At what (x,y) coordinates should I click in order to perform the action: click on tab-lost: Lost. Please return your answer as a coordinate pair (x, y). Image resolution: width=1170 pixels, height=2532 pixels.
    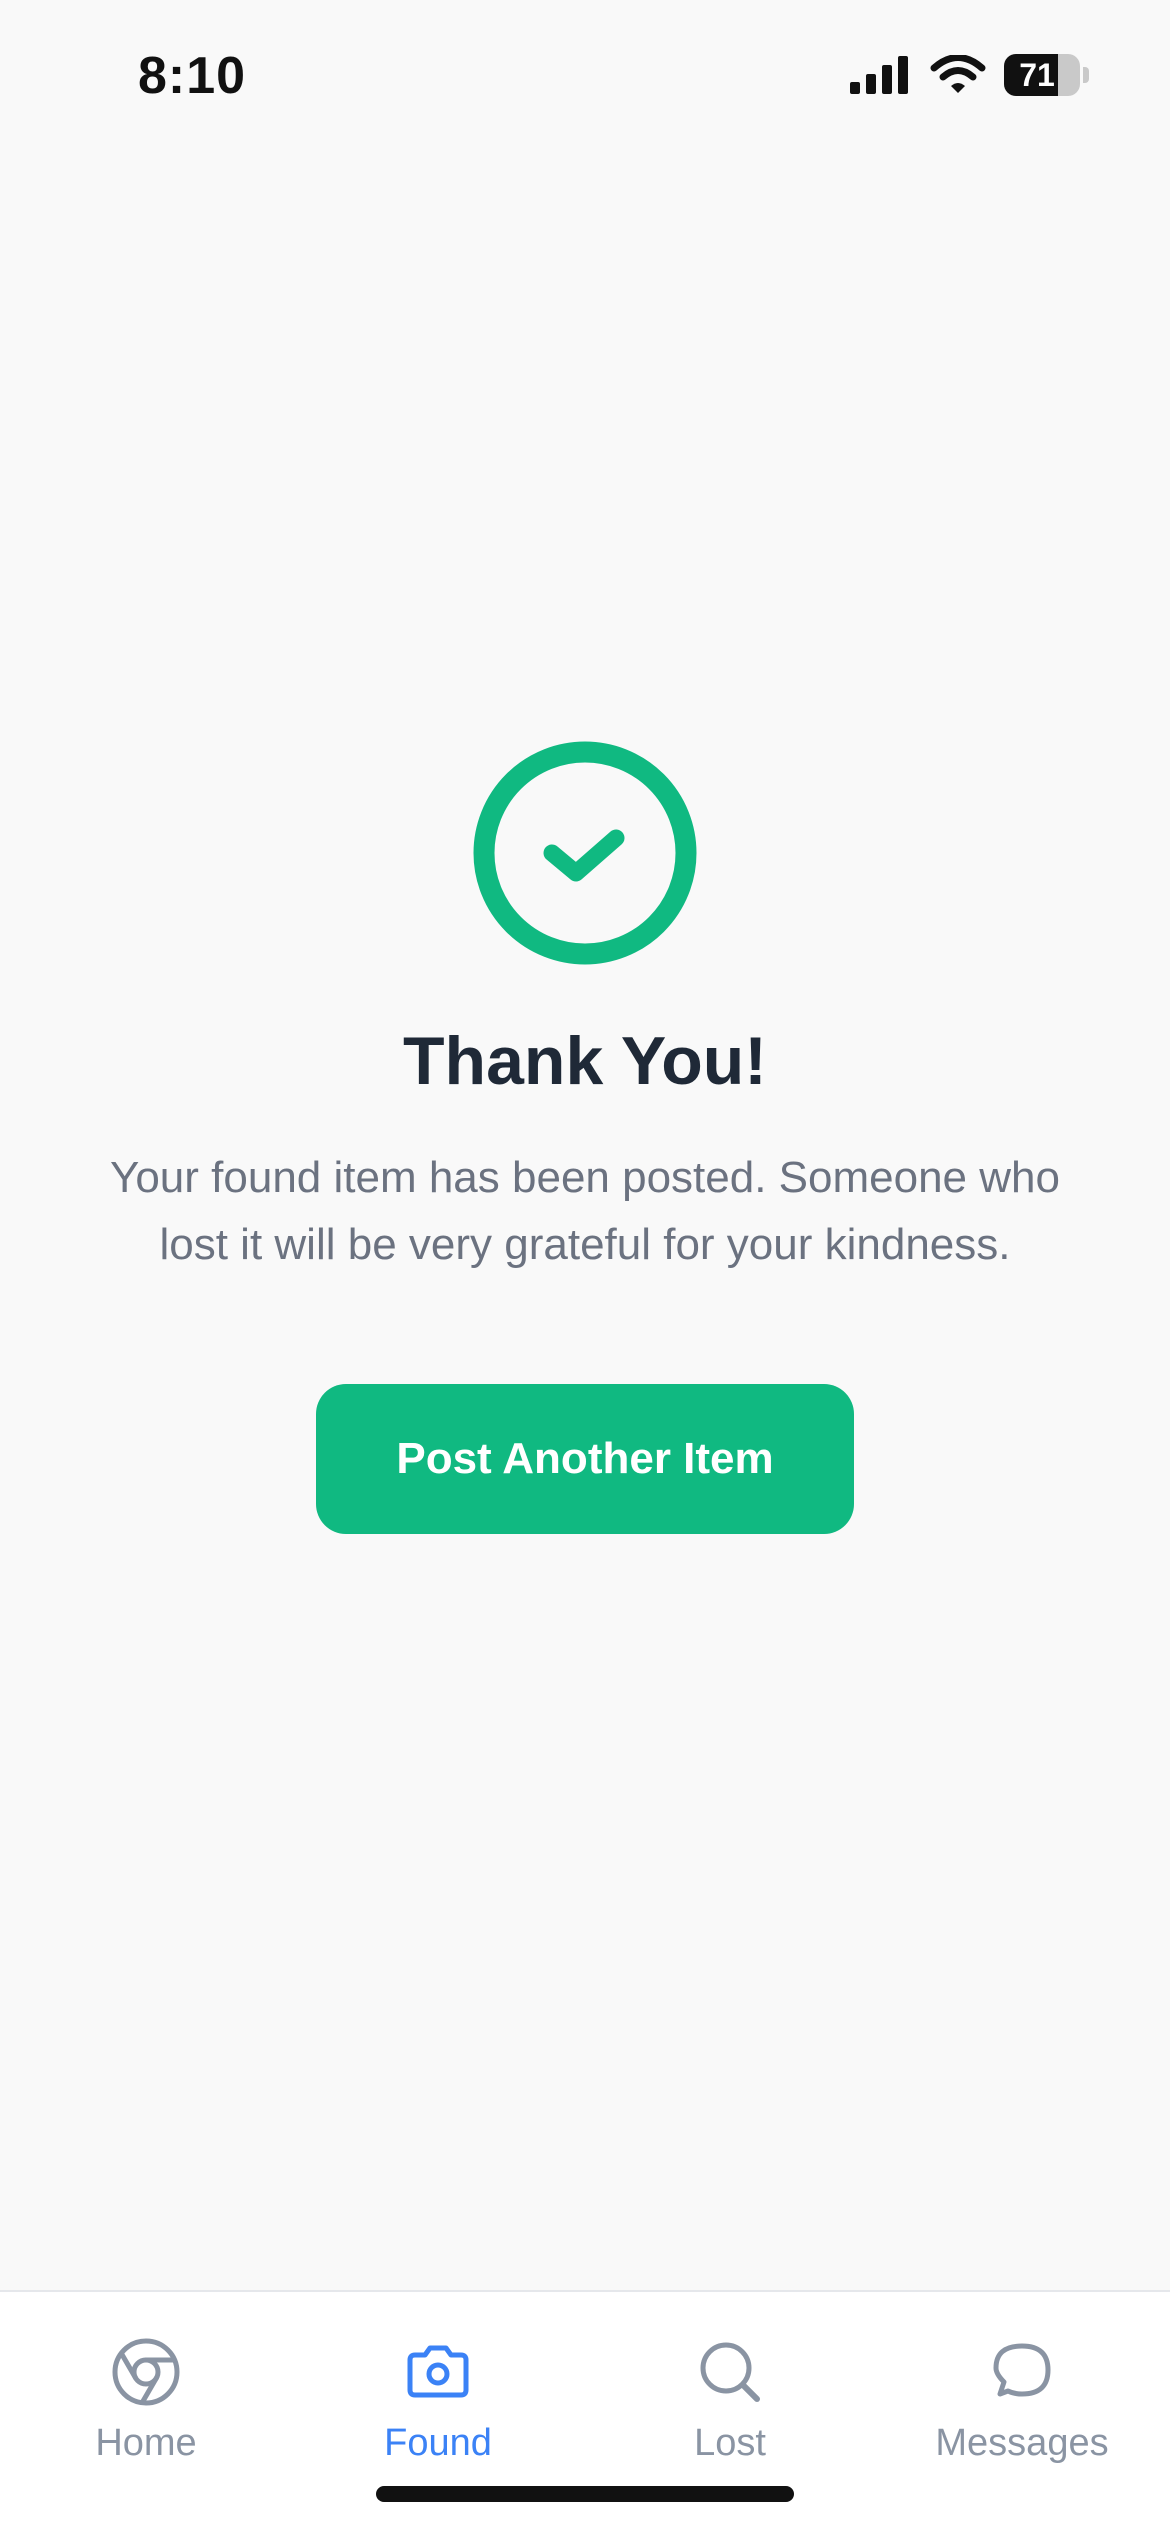
    Looking at the image, I should click on (730, 2400).